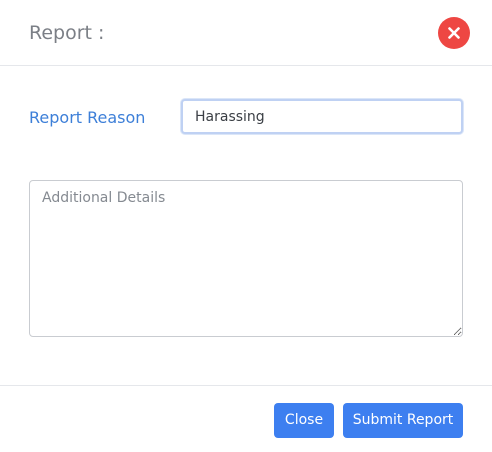 The height and width of the screenshot is (452, 492). What do you see at coordinates (67, 33) in the screenshot?
I see `modal-title: Report :` at bounding box center [67, 33].